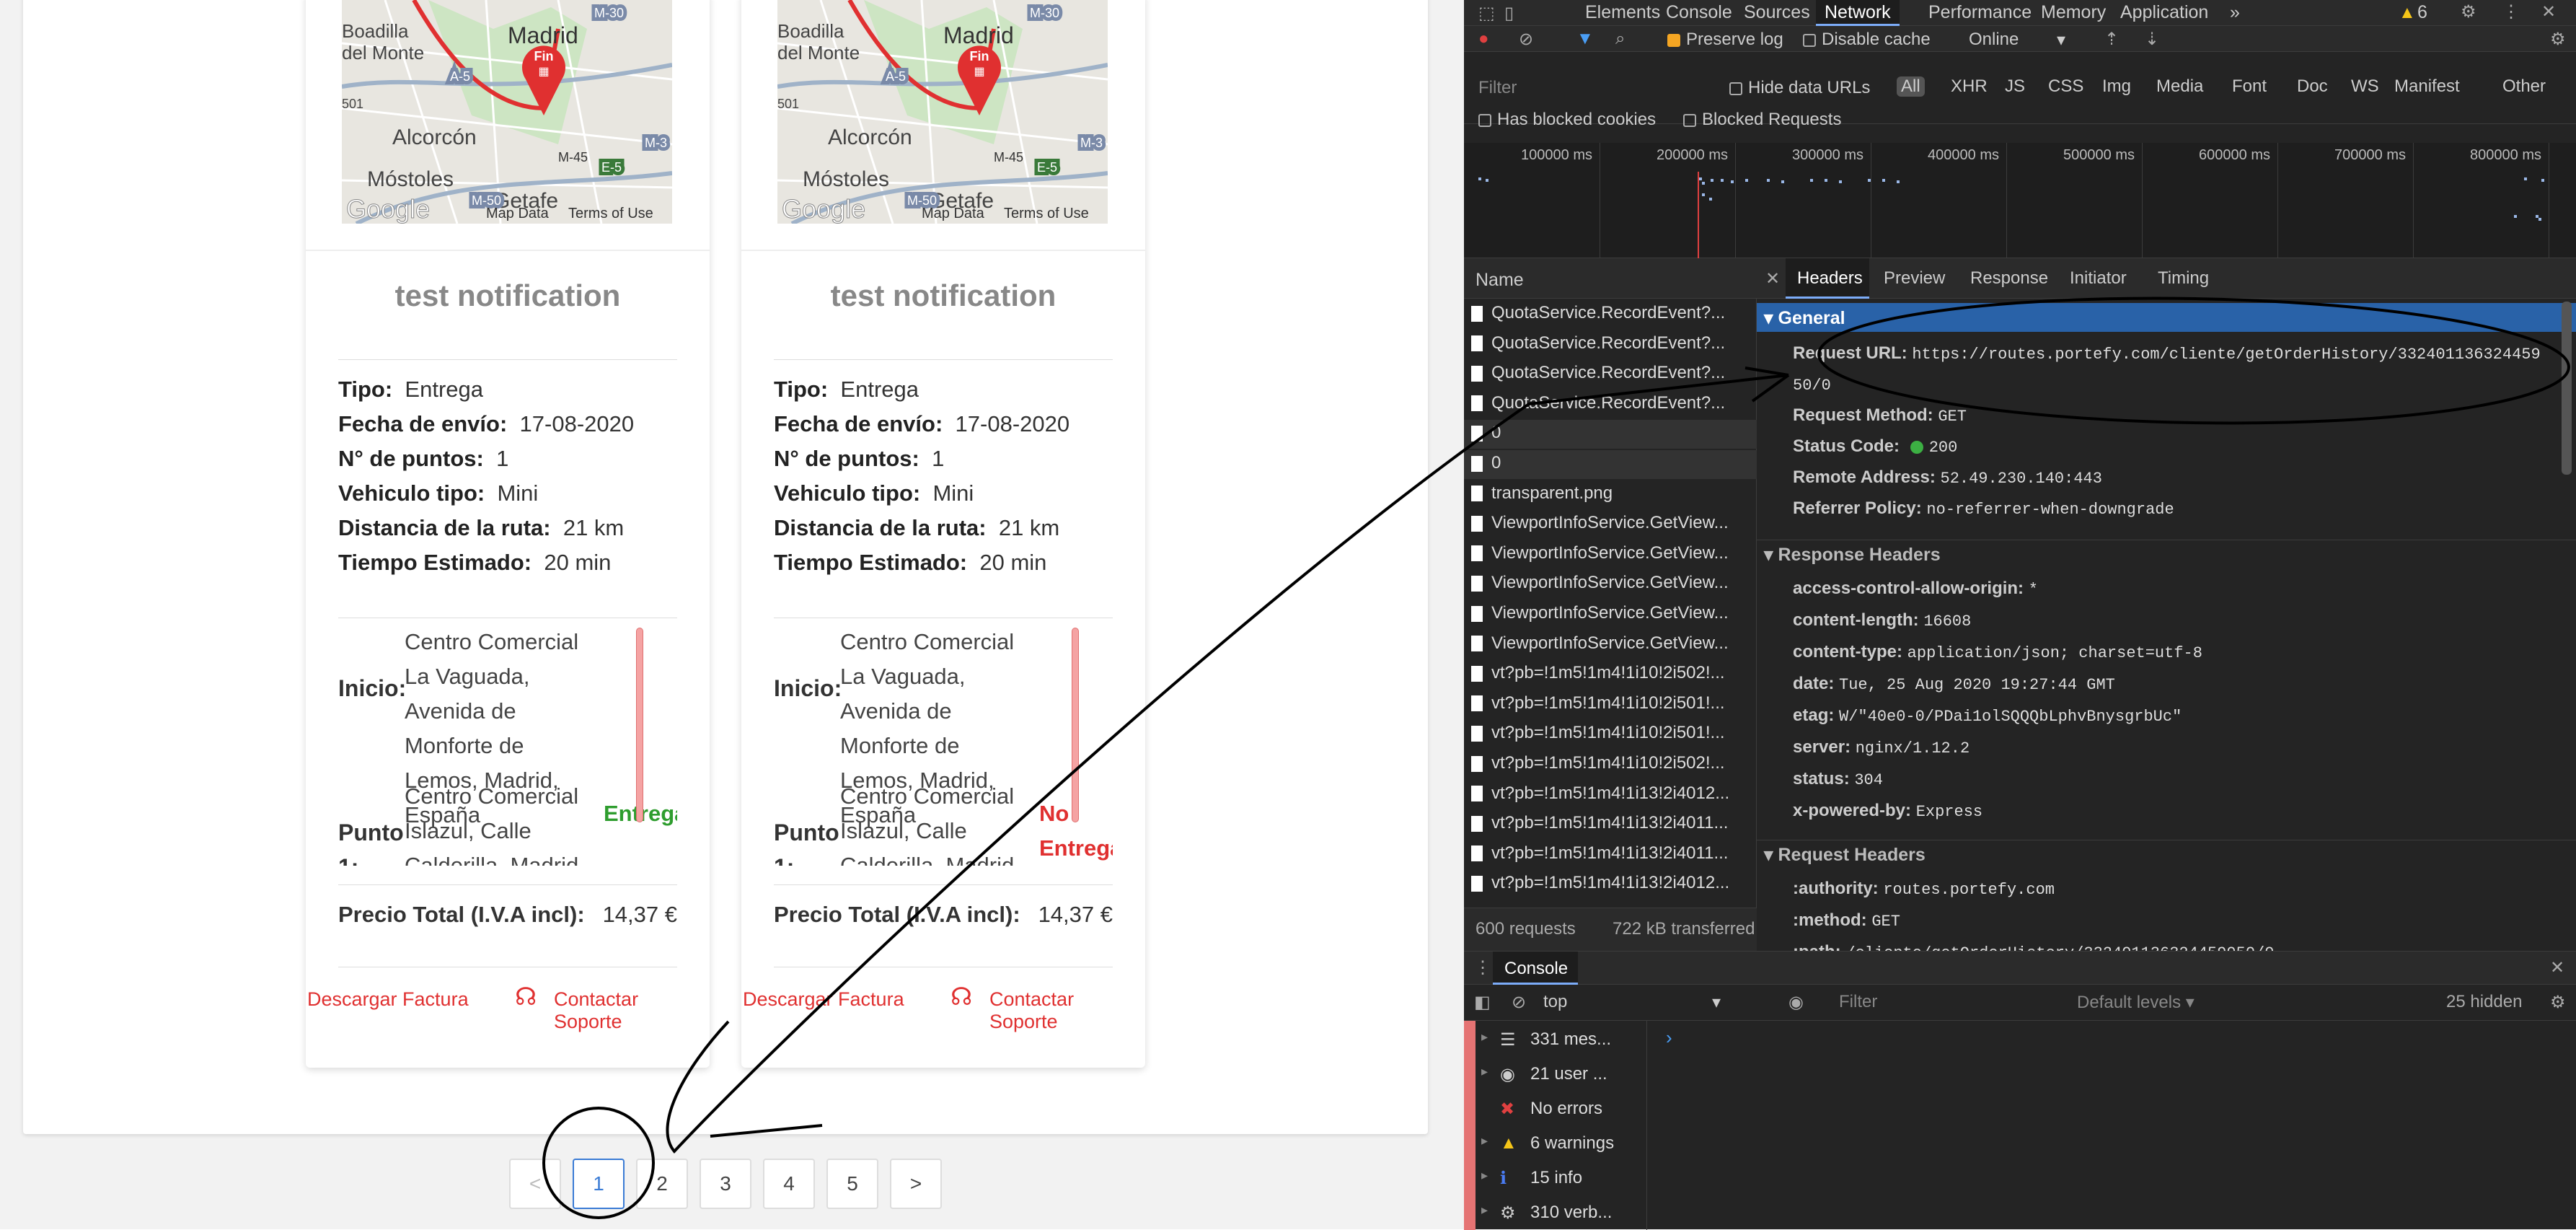 This screenshot has height=1230, width=2576. Describe the element at coordinates (2365, 86) in the screenshot. I see `type-filter-ws: WS` at that location.